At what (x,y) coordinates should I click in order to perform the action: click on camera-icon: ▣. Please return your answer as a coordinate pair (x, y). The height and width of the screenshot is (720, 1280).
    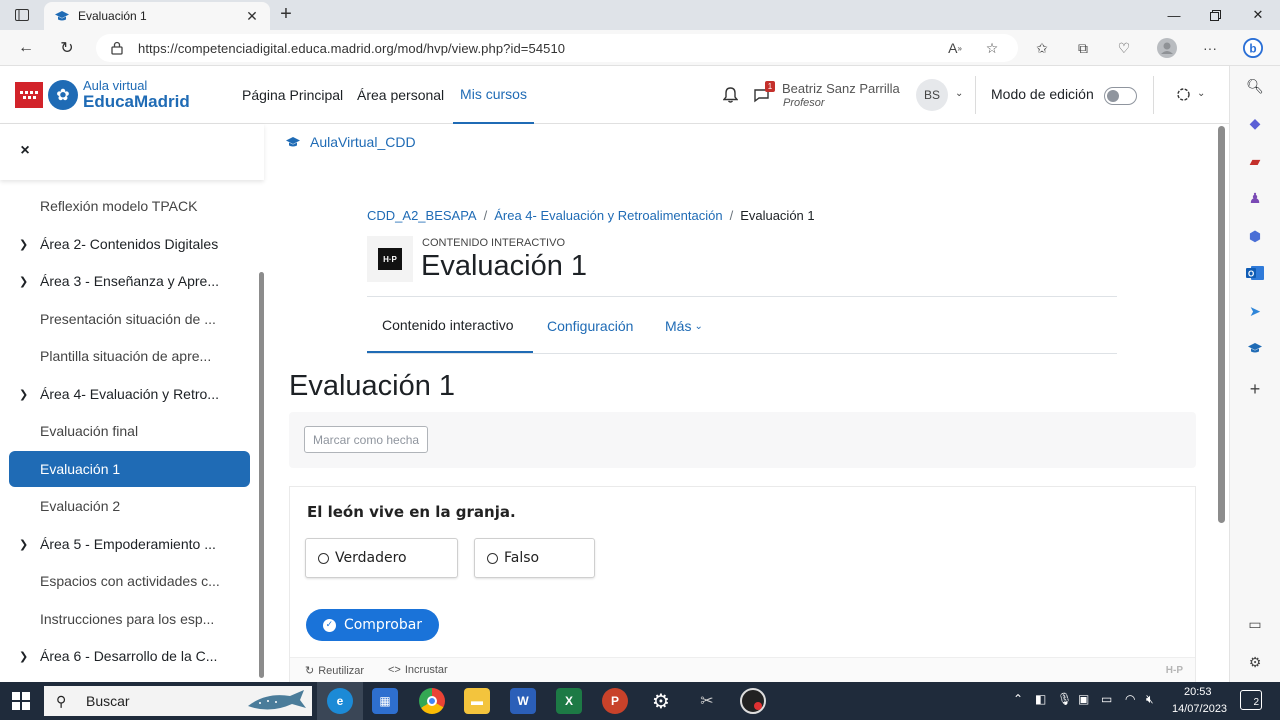
    Looking at the image, I should click on (1083, 699).